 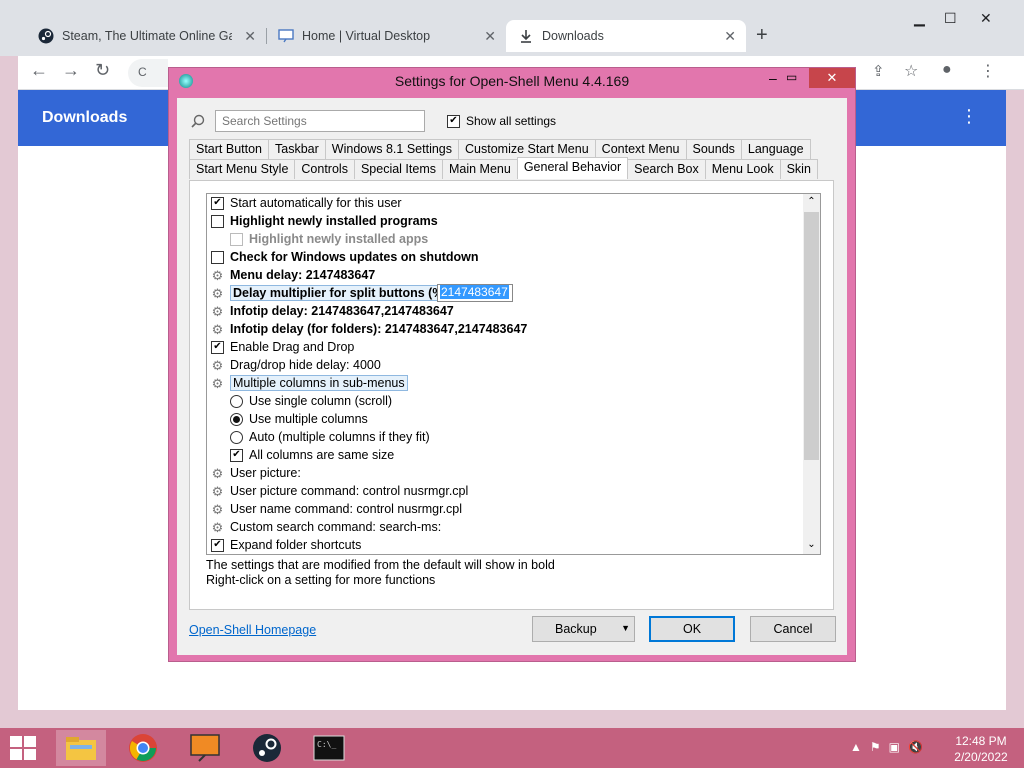 I want to click on gear-icon: ⚙, so click(x=217, y=473).